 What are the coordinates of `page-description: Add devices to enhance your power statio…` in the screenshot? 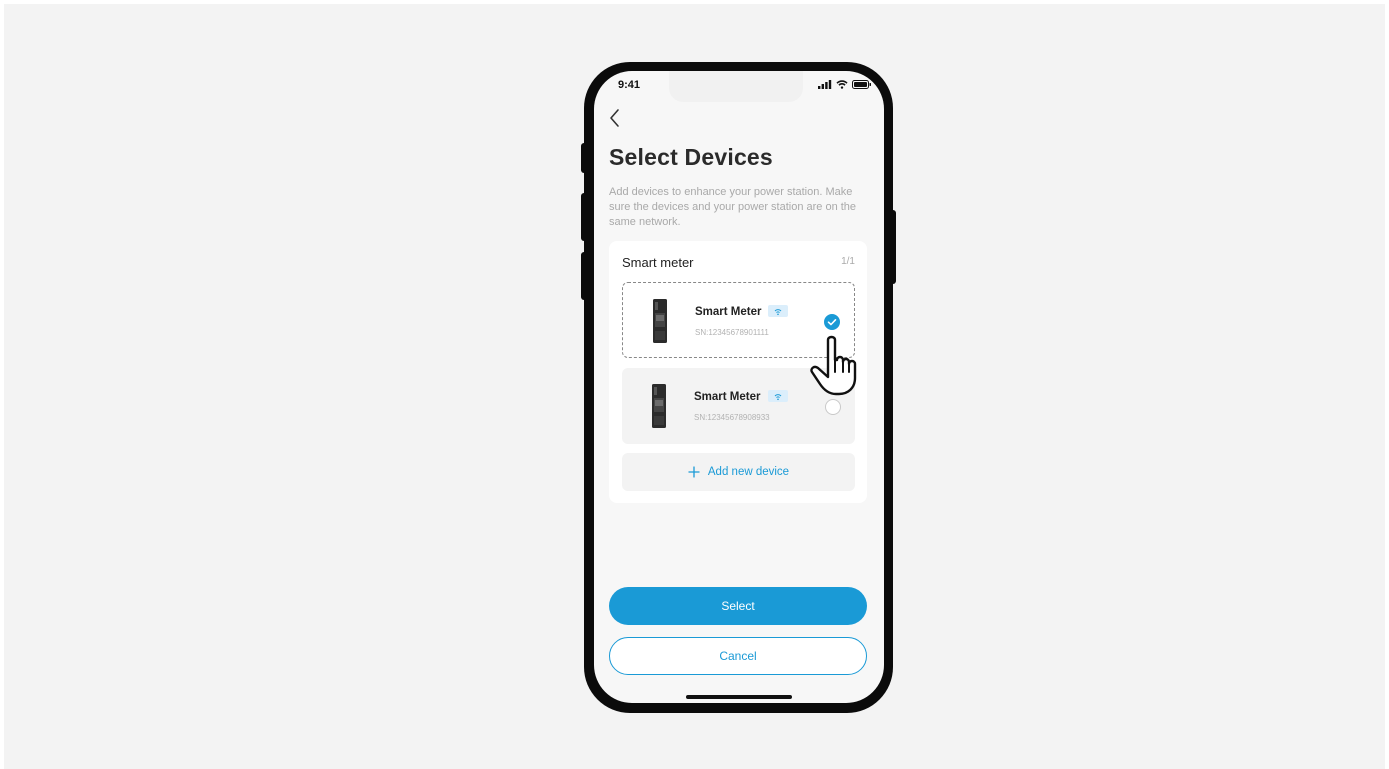 It's located at (733, 207).